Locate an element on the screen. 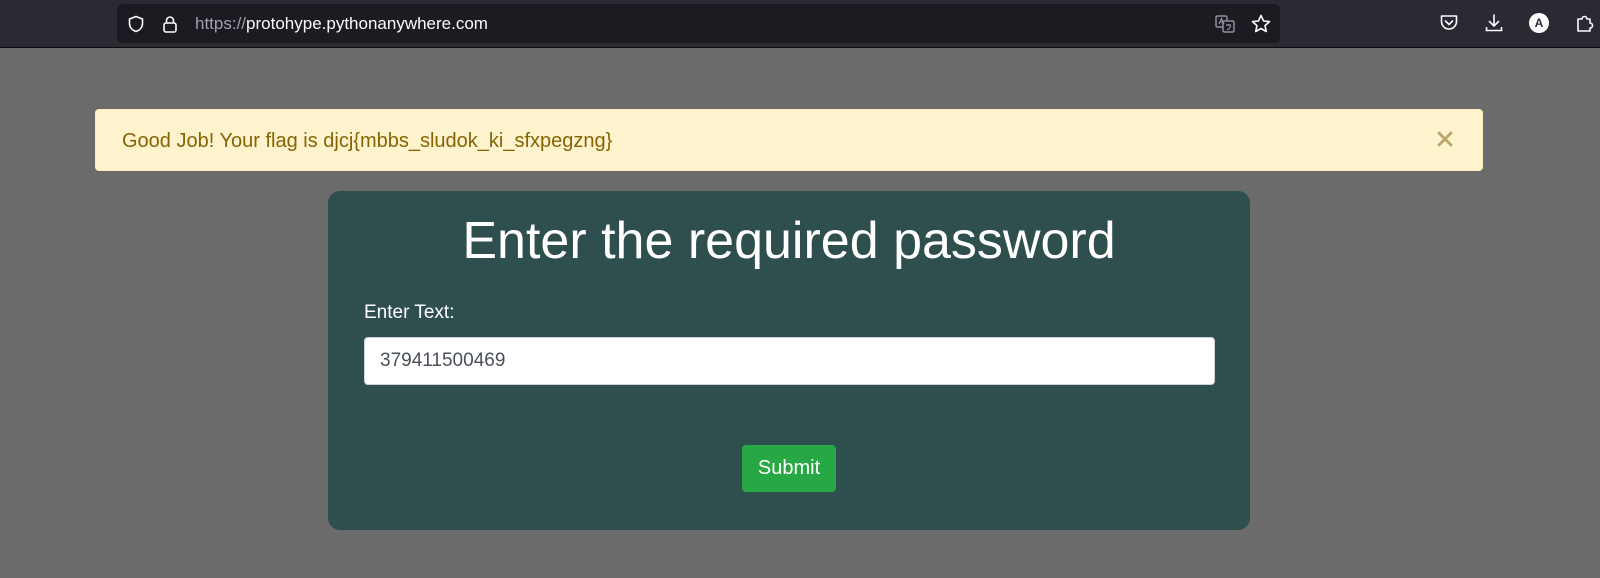  pocket-icon is located at coordinates (1449, 23).